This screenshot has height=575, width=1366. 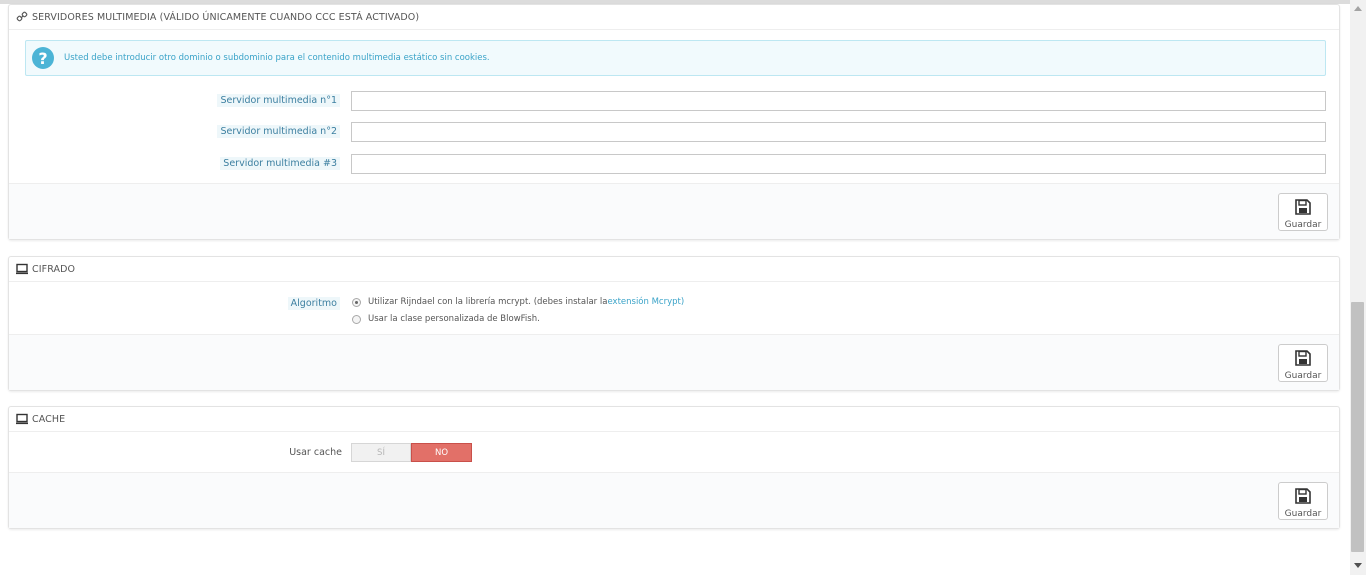 What do you see at coordinates (643, 302) in the screenshot?
I see `mcrypt-link: extensión Mcrypt` at bounding box center [643, 302].